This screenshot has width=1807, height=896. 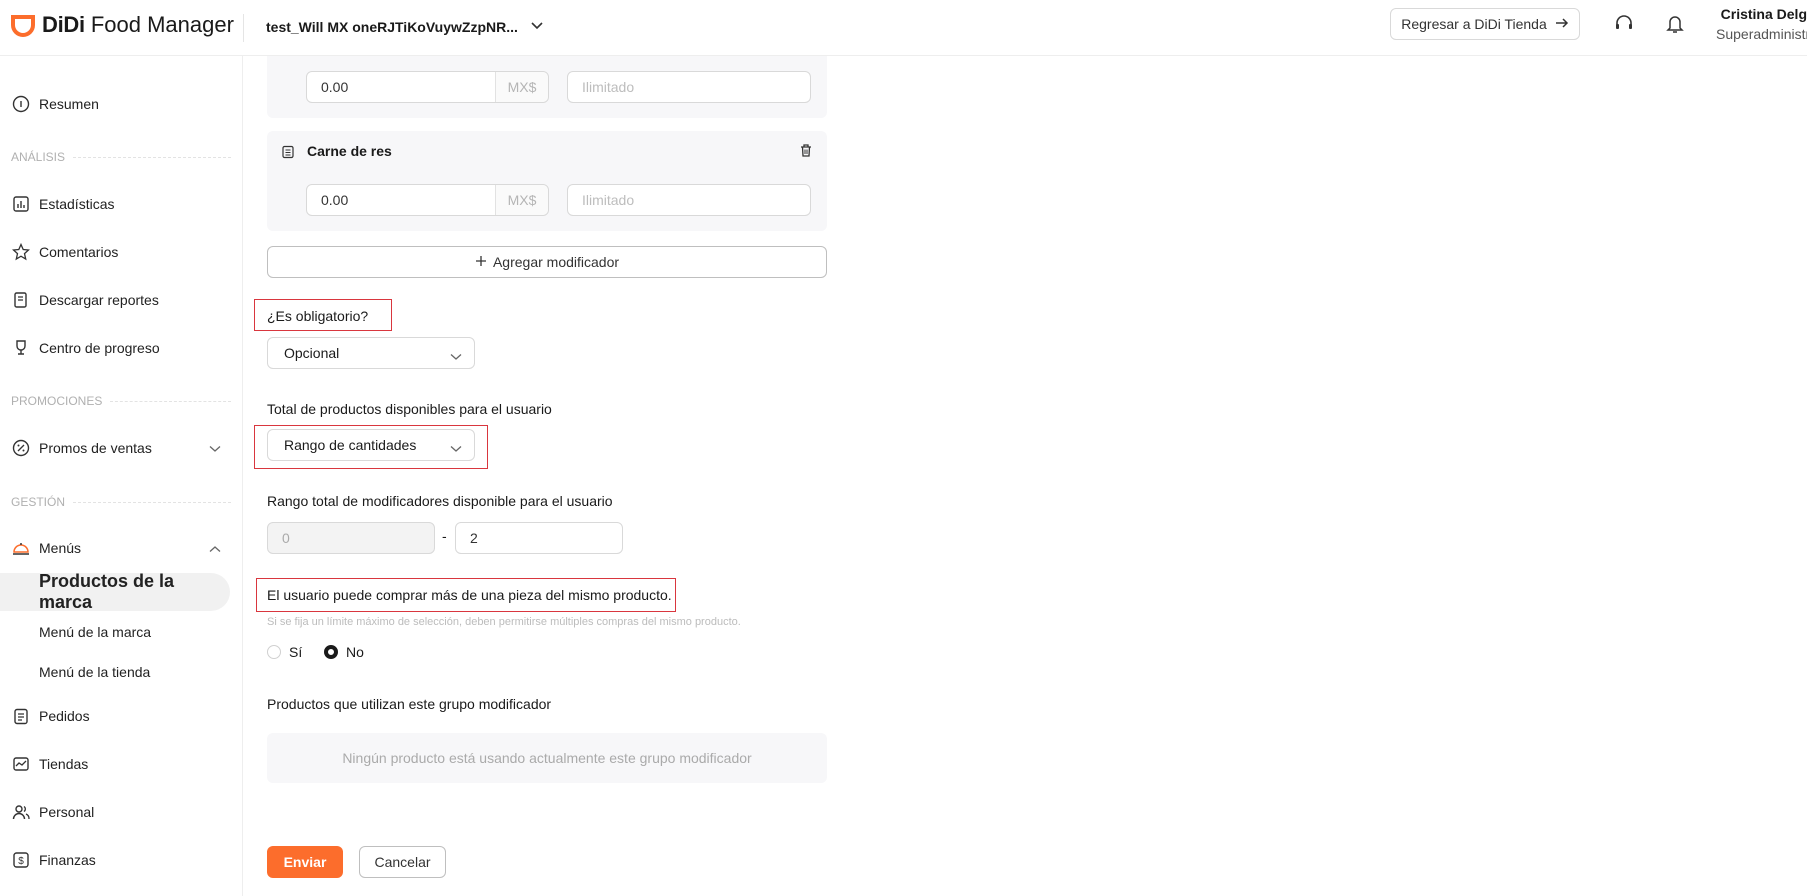 What do you see at coordinates (1761, 24) in the screenshot?
I see `user-menu: Cristina Delg Superadministr` at bounding box center [1761, 24].